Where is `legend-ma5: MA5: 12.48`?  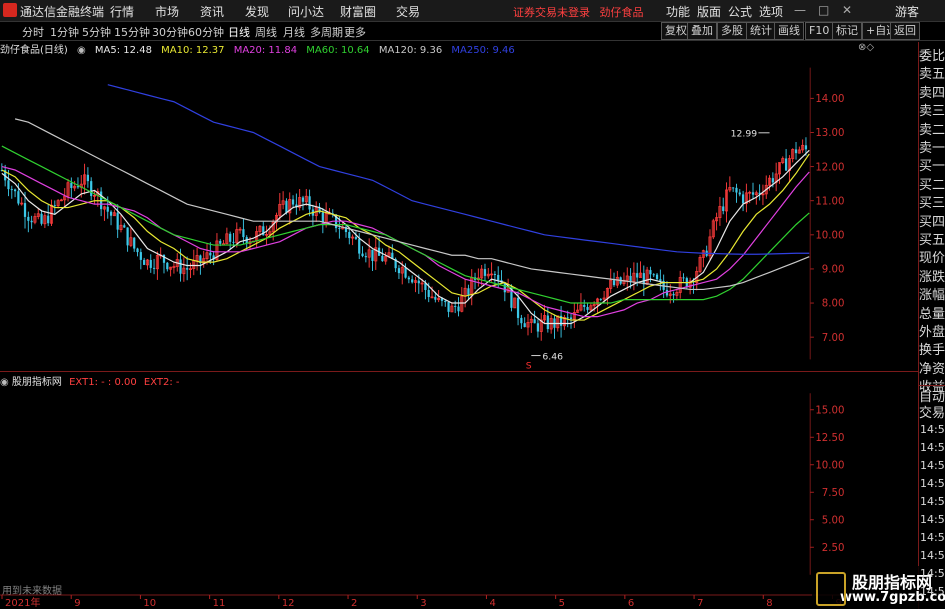
legend-ma5: MA5: 12.48 is located at coordinates (123, 50).